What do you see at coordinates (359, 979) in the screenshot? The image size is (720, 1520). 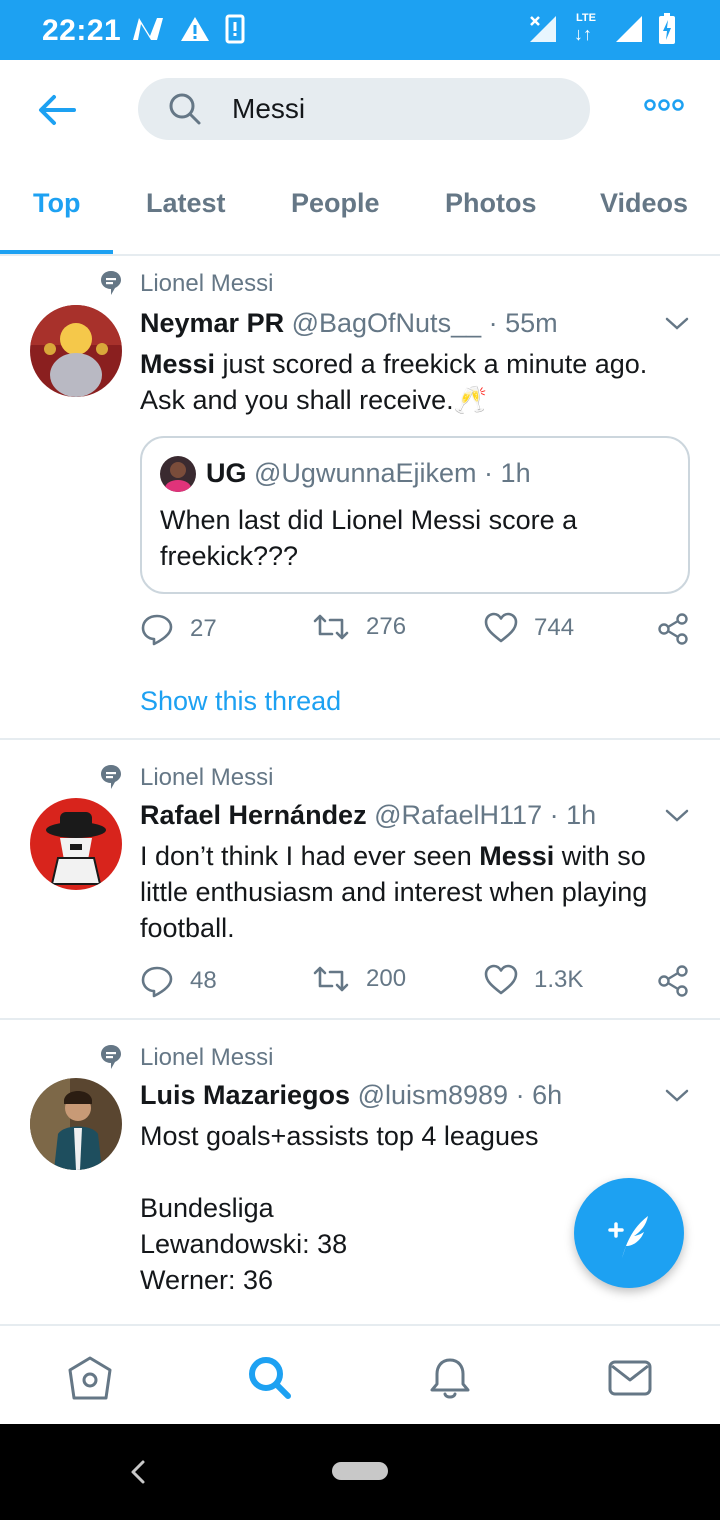 I see `retweet-button: 200` at bounding box center [359, 979].